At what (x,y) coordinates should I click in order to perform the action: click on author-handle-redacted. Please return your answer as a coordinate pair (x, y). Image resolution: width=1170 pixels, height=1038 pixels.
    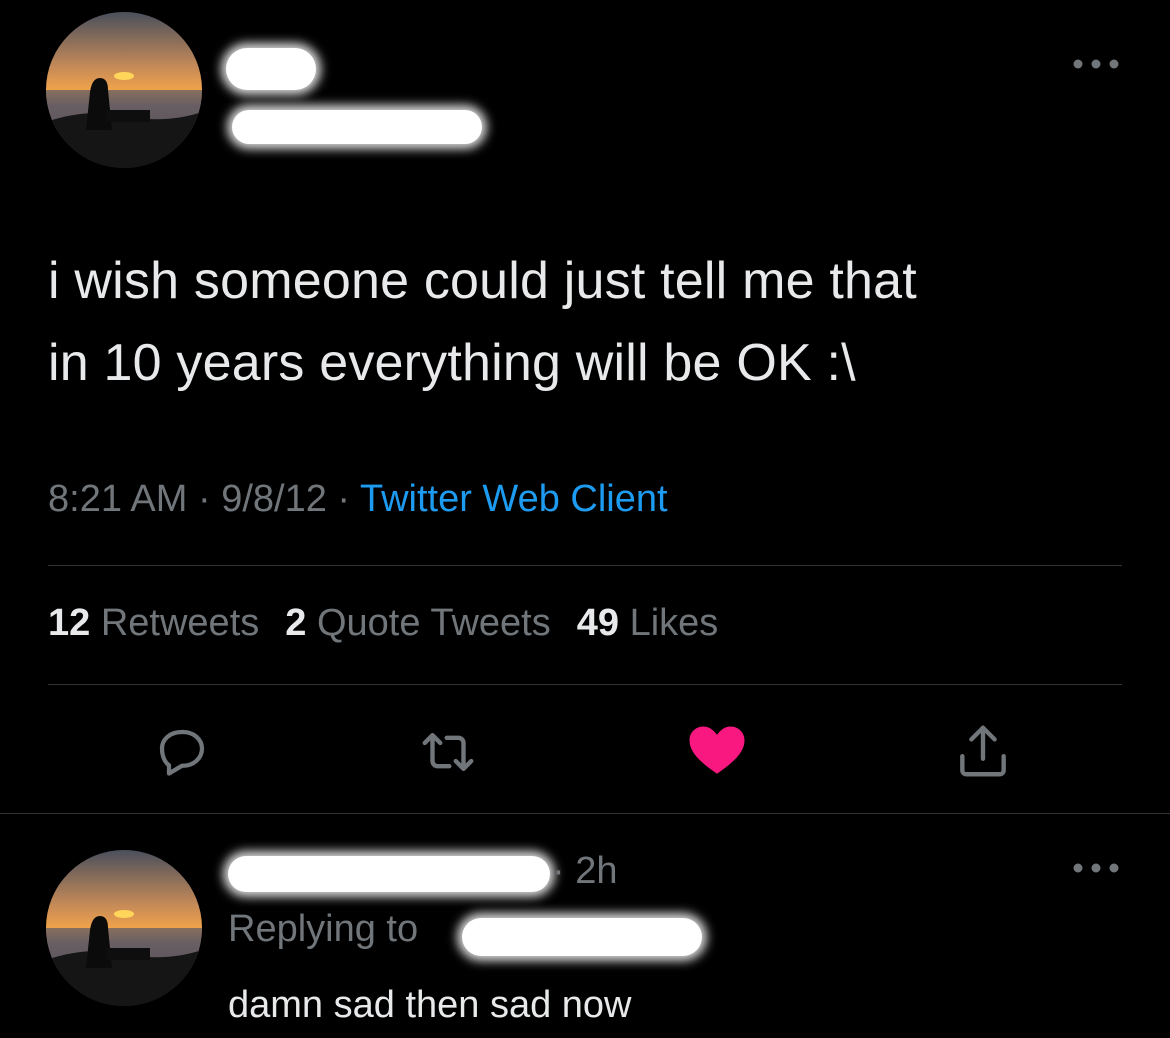
    Looking at the image, I should click on (357, 127).